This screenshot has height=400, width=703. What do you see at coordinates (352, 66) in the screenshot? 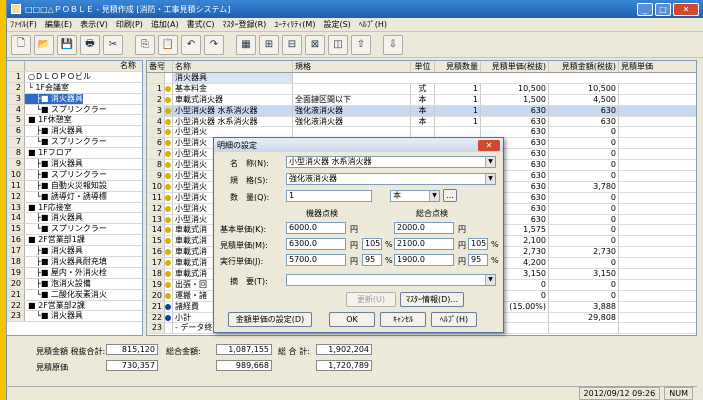
I see `grid-header-cell: 規格` at bounding box center [352, 66].